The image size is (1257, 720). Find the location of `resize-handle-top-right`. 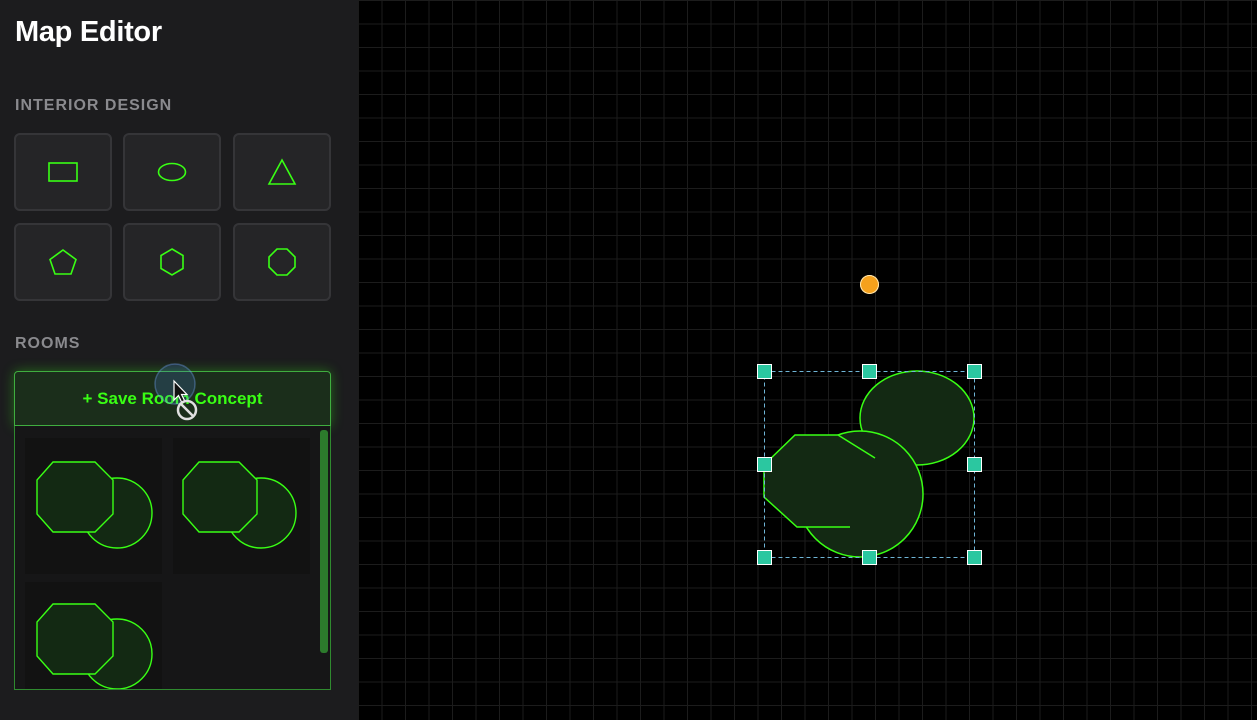

resize-handle-top-right is located at coordinates (974, 371).